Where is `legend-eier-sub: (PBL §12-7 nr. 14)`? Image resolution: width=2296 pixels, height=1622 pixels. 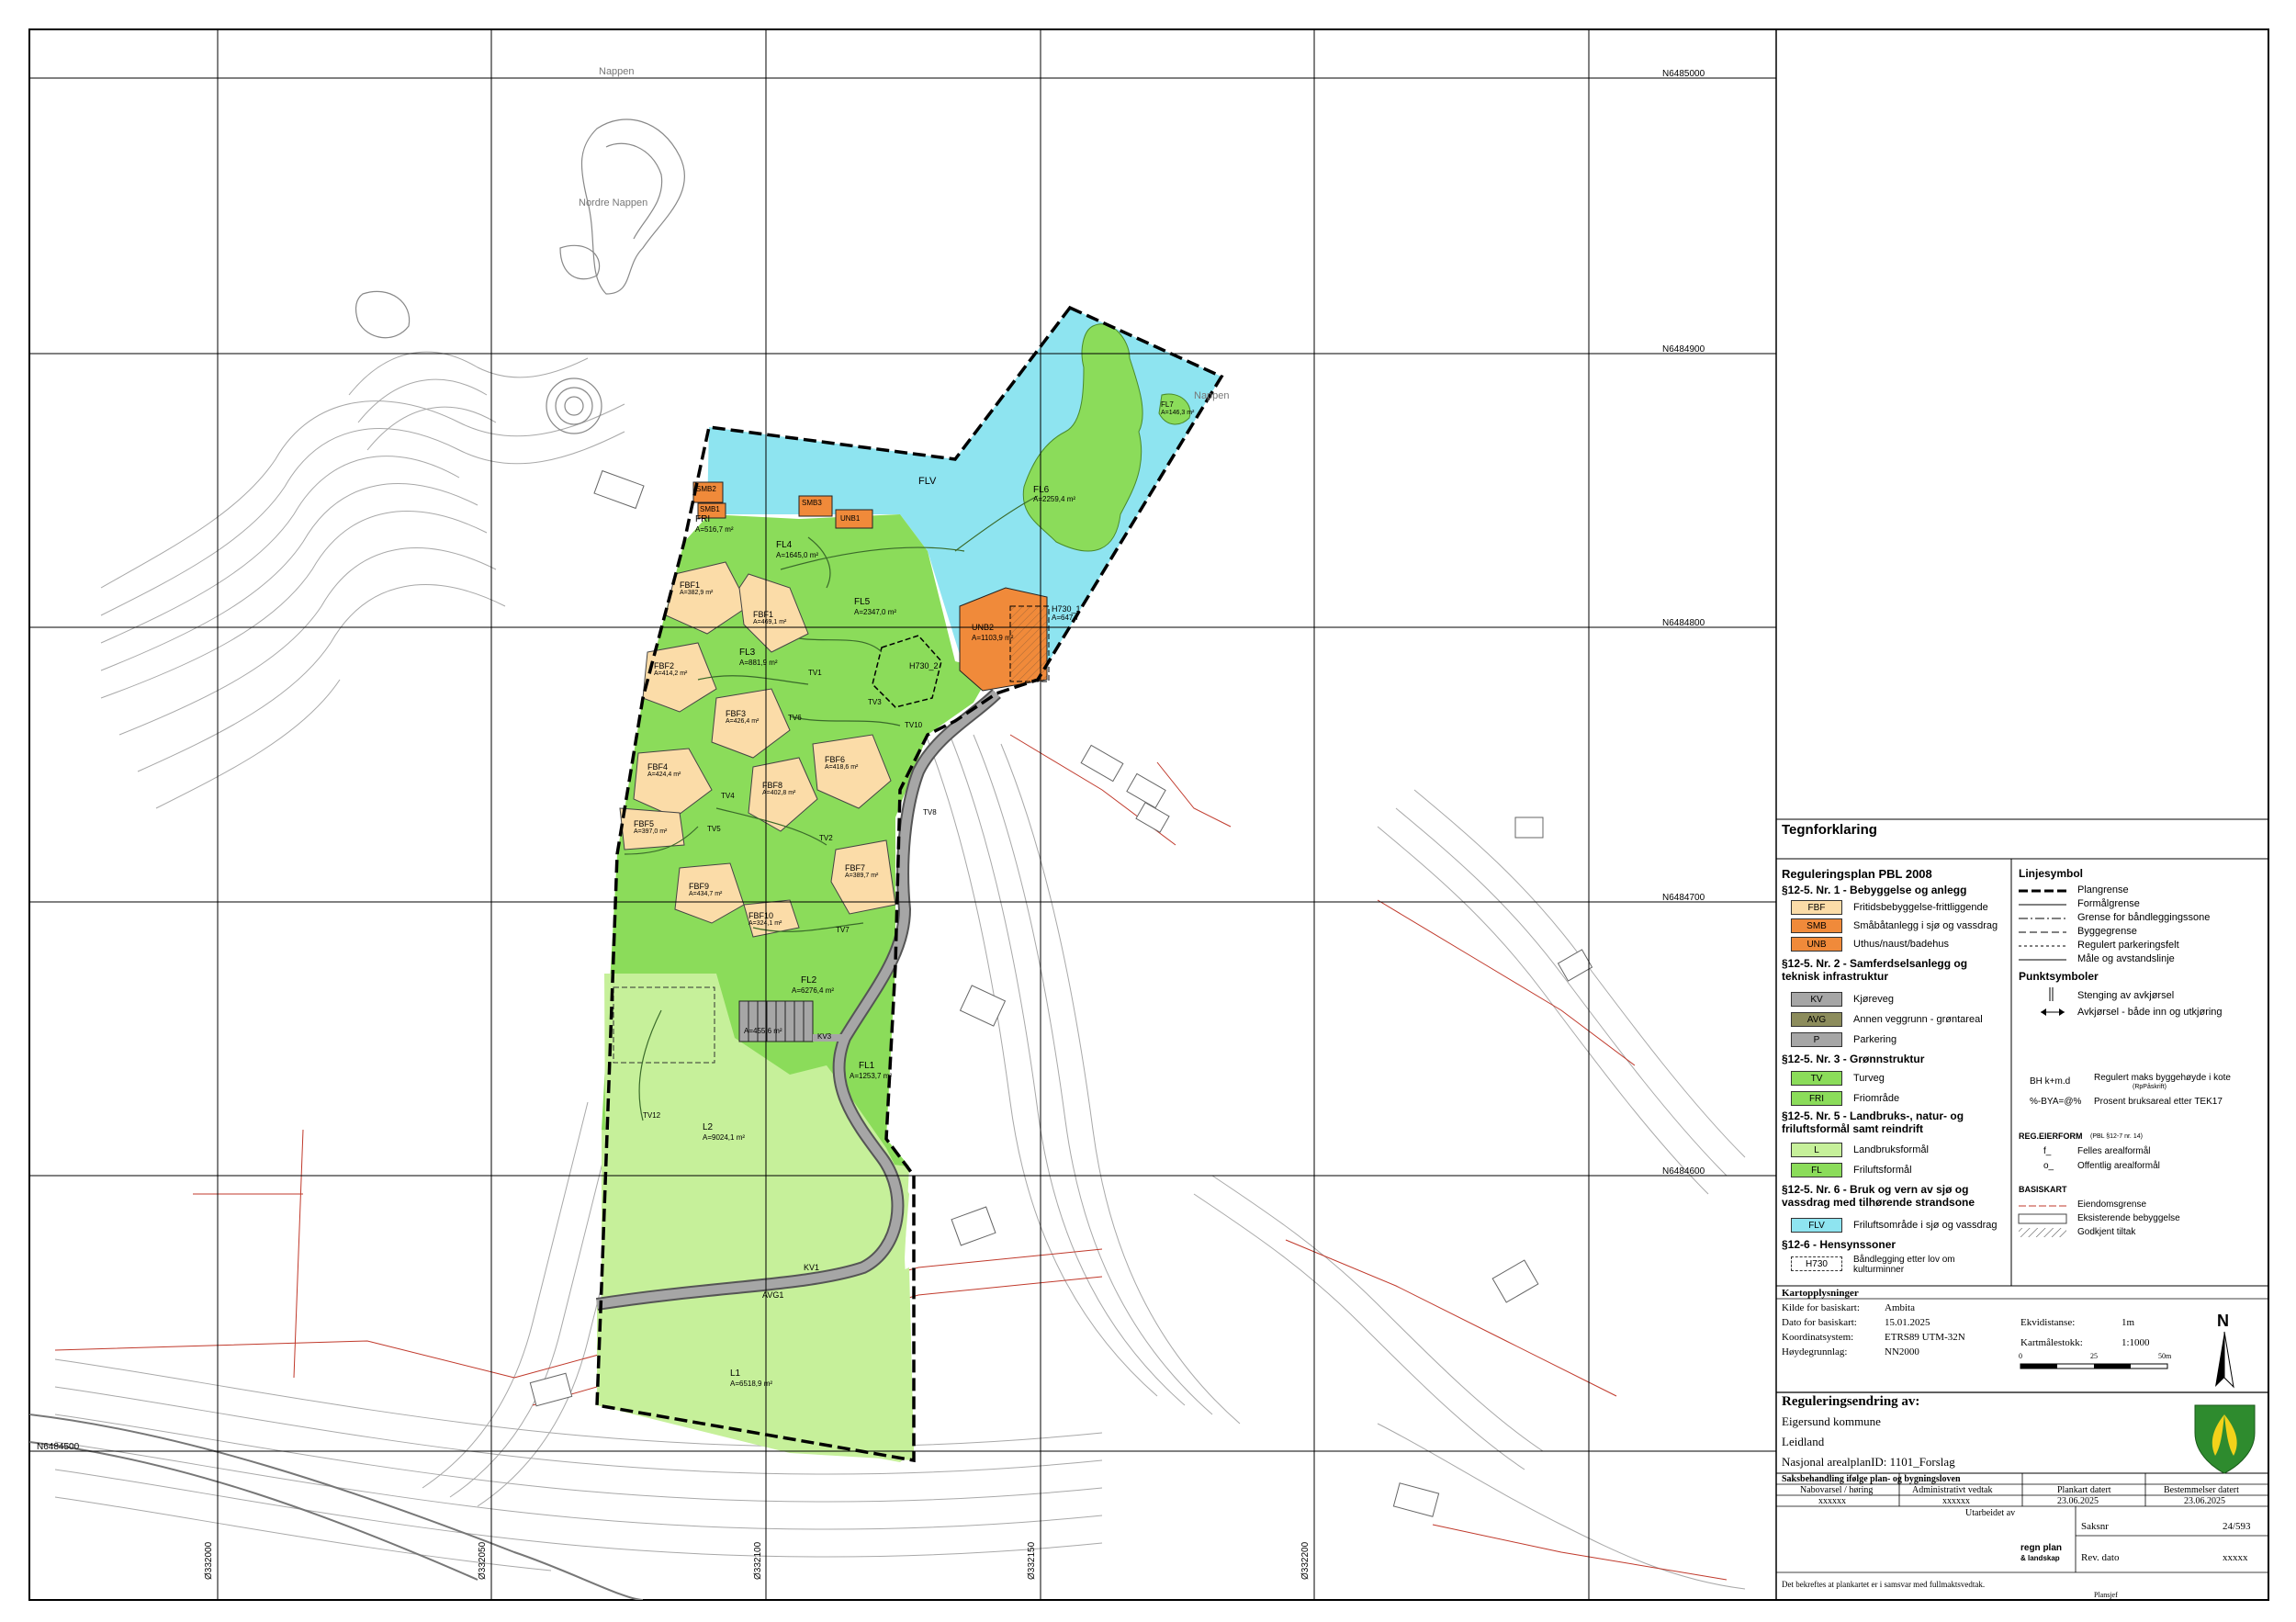
legend-eier-sub: (PBL §12-7 nr. 14) is located at coordinates (2116, 1136).